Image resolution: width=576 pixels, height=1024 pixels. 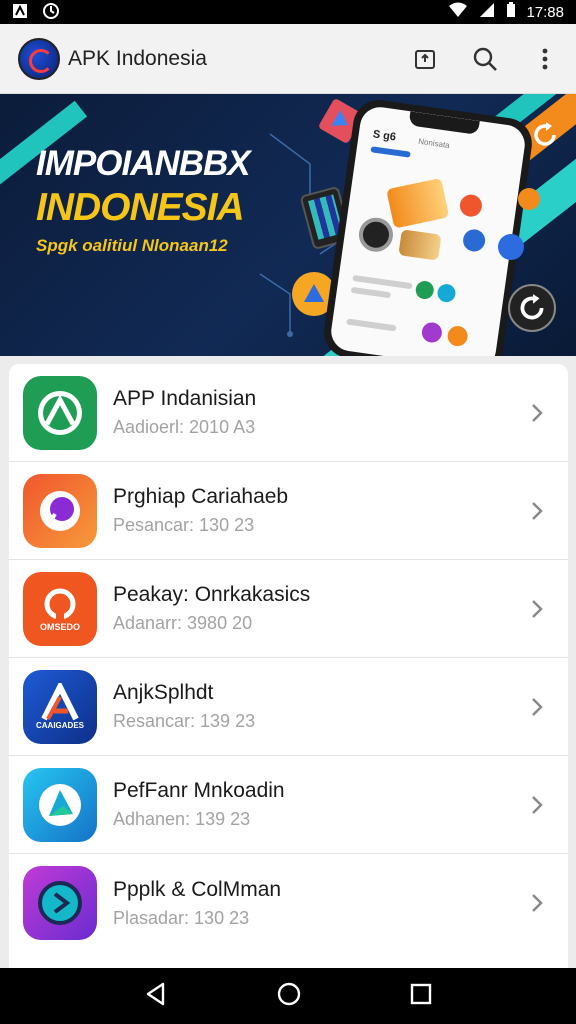 I want to click on banner-tagline: Spgk oalitiul Nlonaan12, so click(x=132, y=245).